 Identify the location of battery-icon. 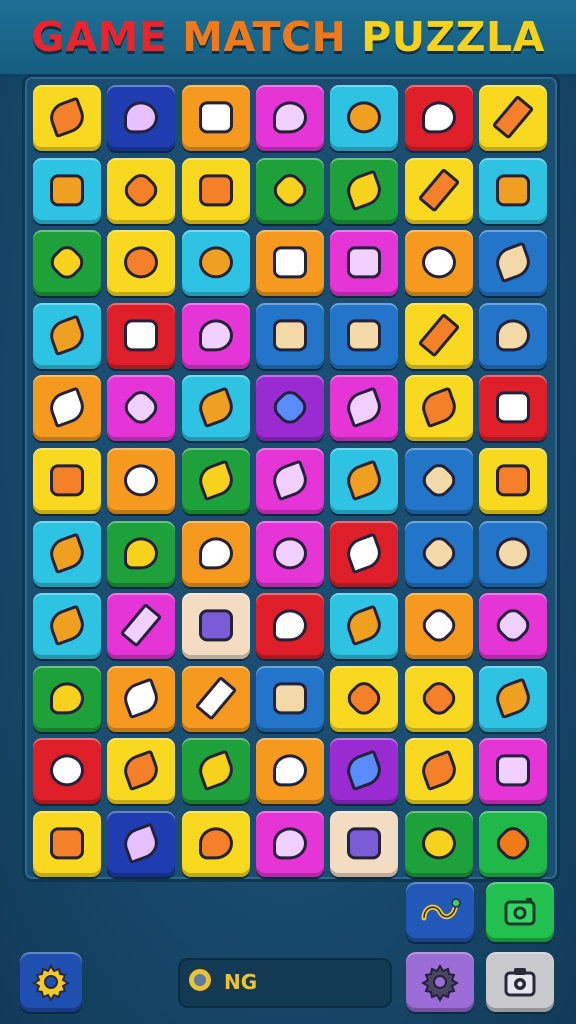
(141, 190).